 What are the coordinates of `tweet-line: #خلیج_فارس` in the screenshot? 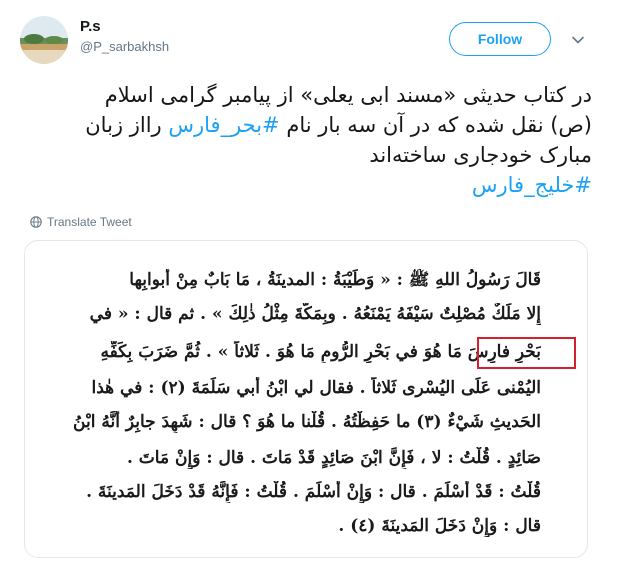 It's located at (308, 185).